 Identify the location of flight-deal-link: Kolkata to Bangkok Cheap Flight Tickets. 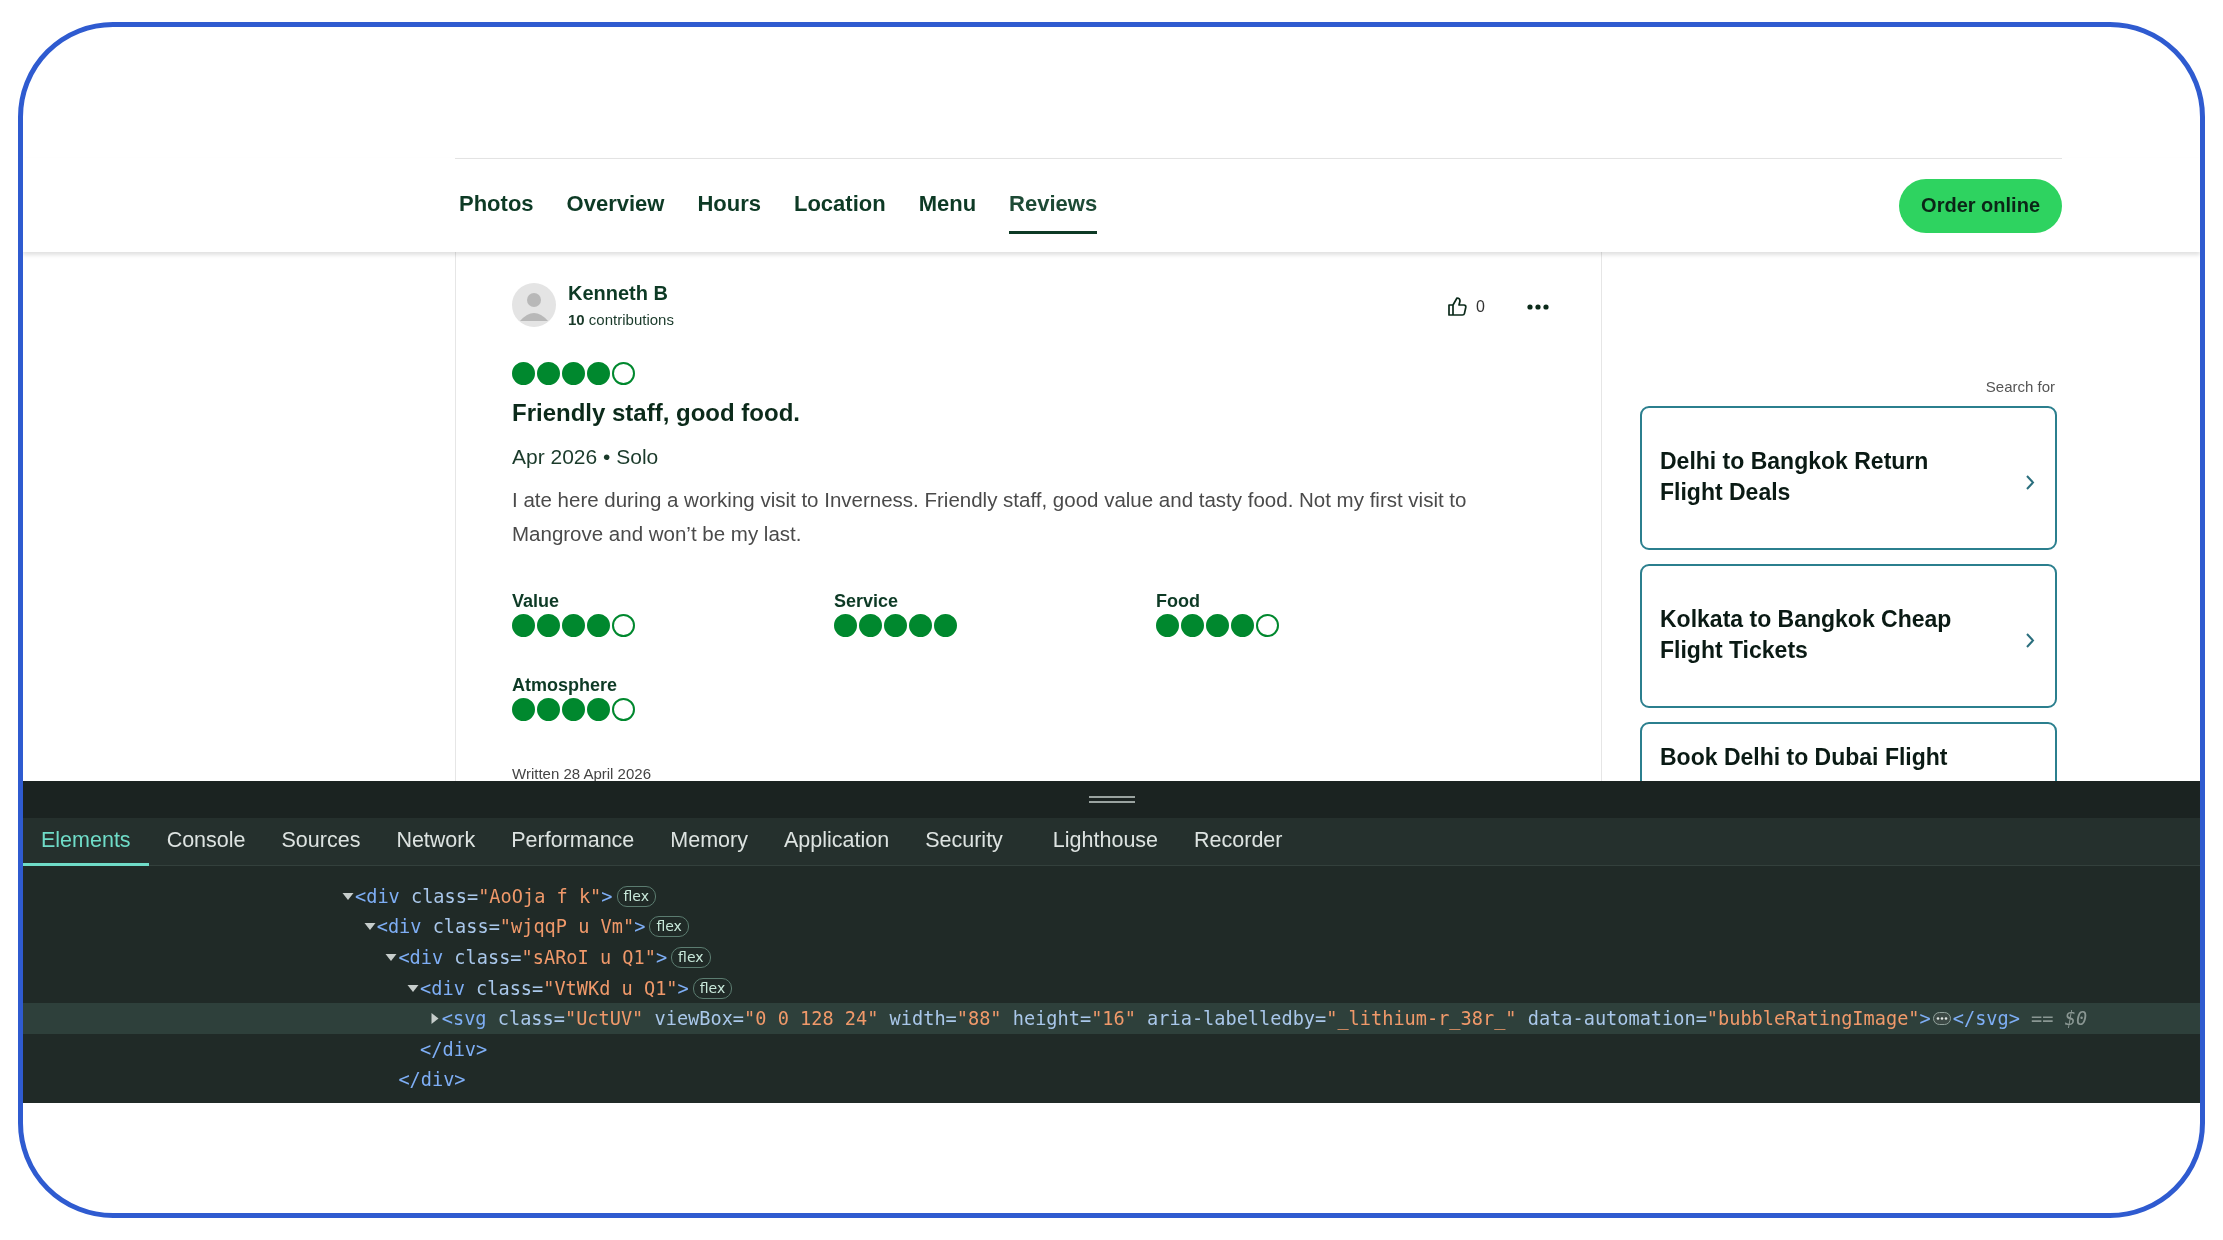
(1848, 636).